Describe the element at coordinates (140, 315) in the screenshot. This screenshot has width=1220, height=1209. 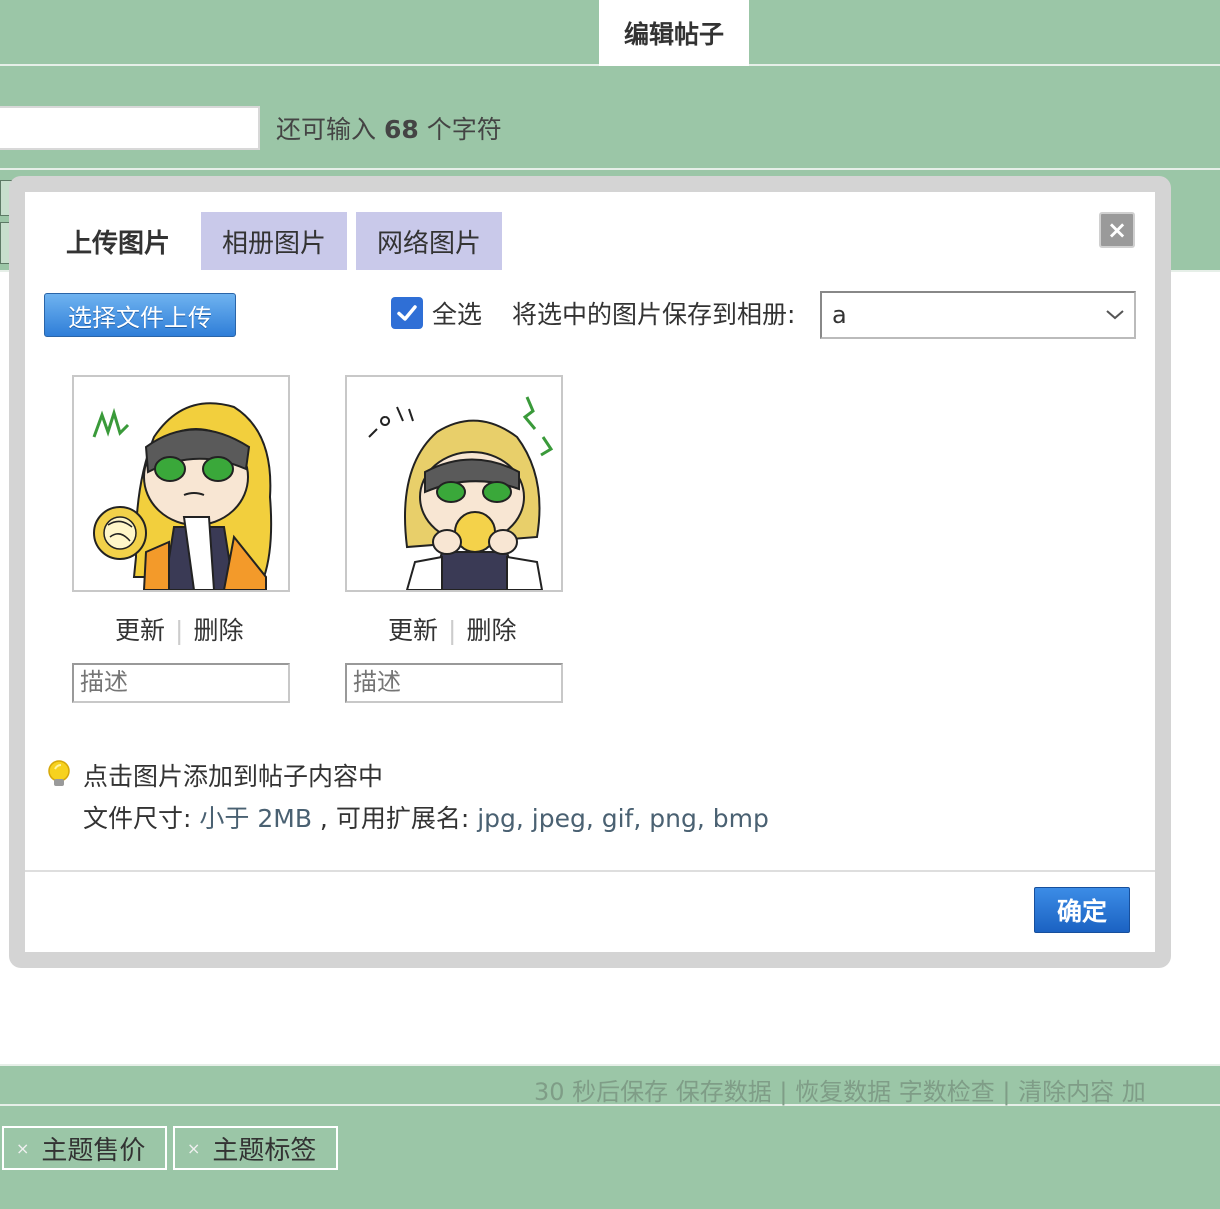
I see `select-file-upload-button: 选择文件上传` at that location.